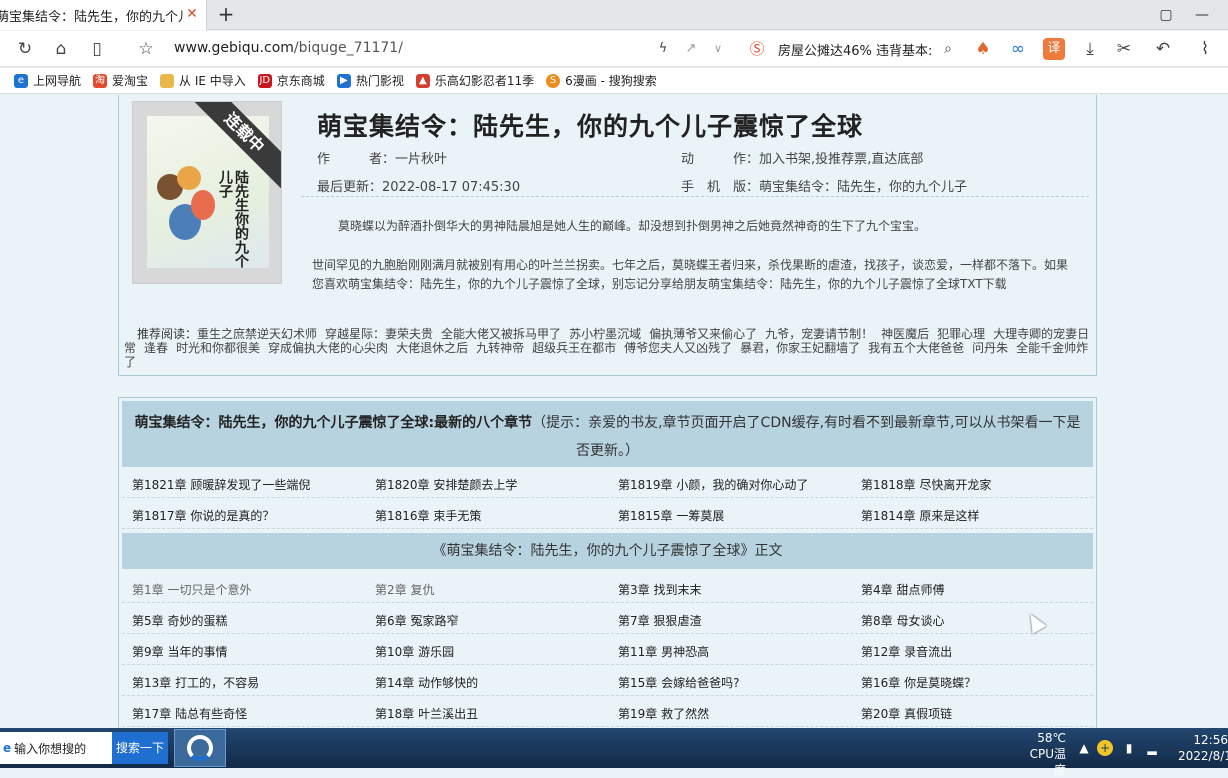  Describe the element at coordinates (500, 348) in the screenshot. I see `reco-link: 九转神帝` at that location.